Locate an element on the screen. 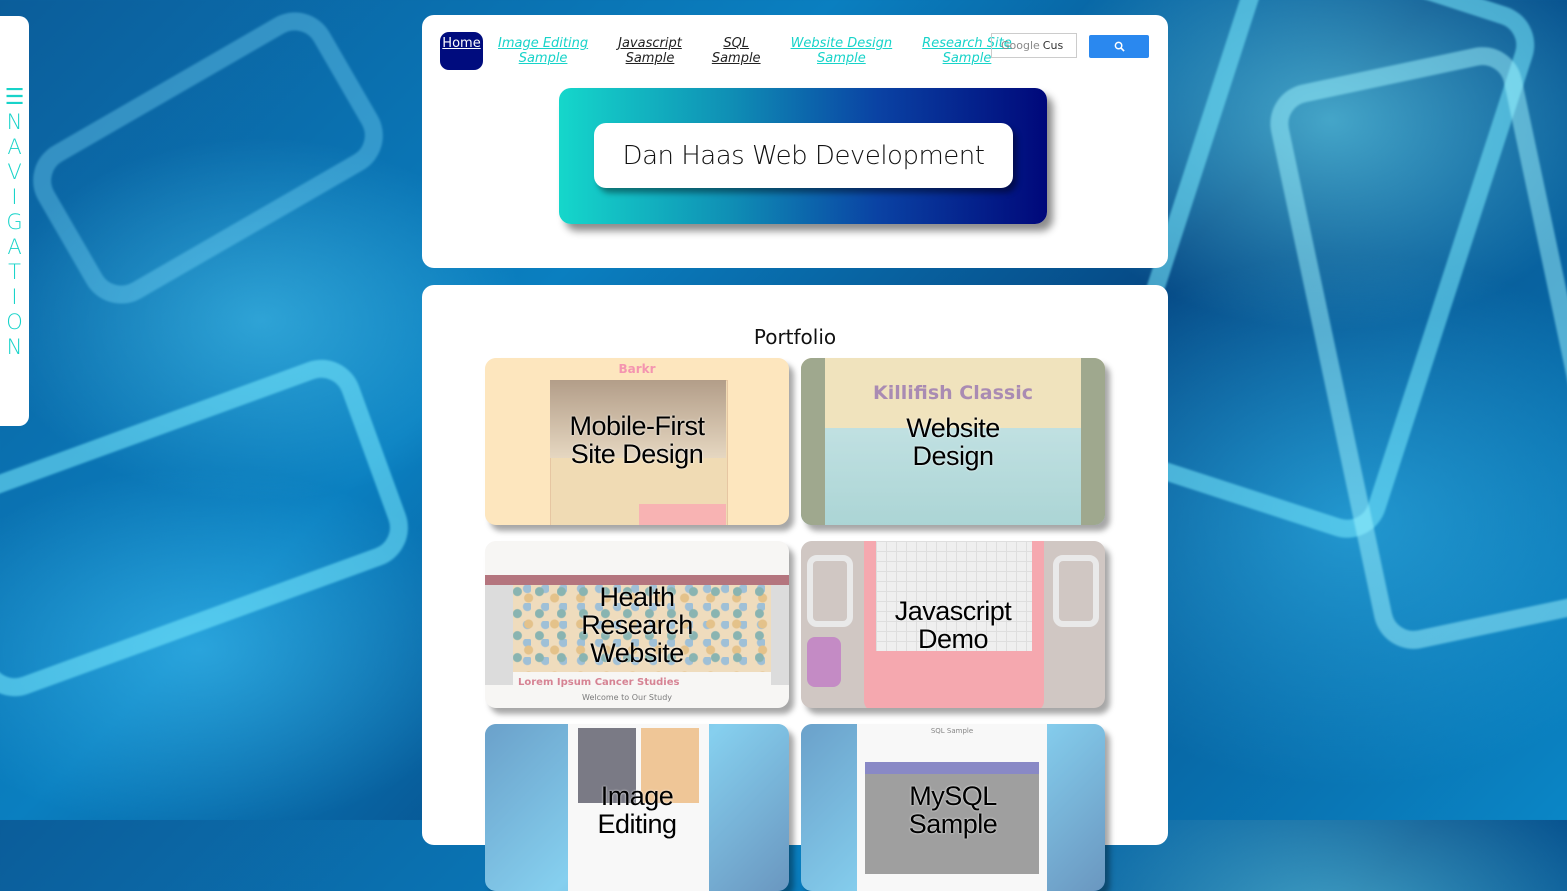 This screenshot has width=1567, height=891. nav-link-image-editing: Image Editing Sample is located at coordinates (543, 51).